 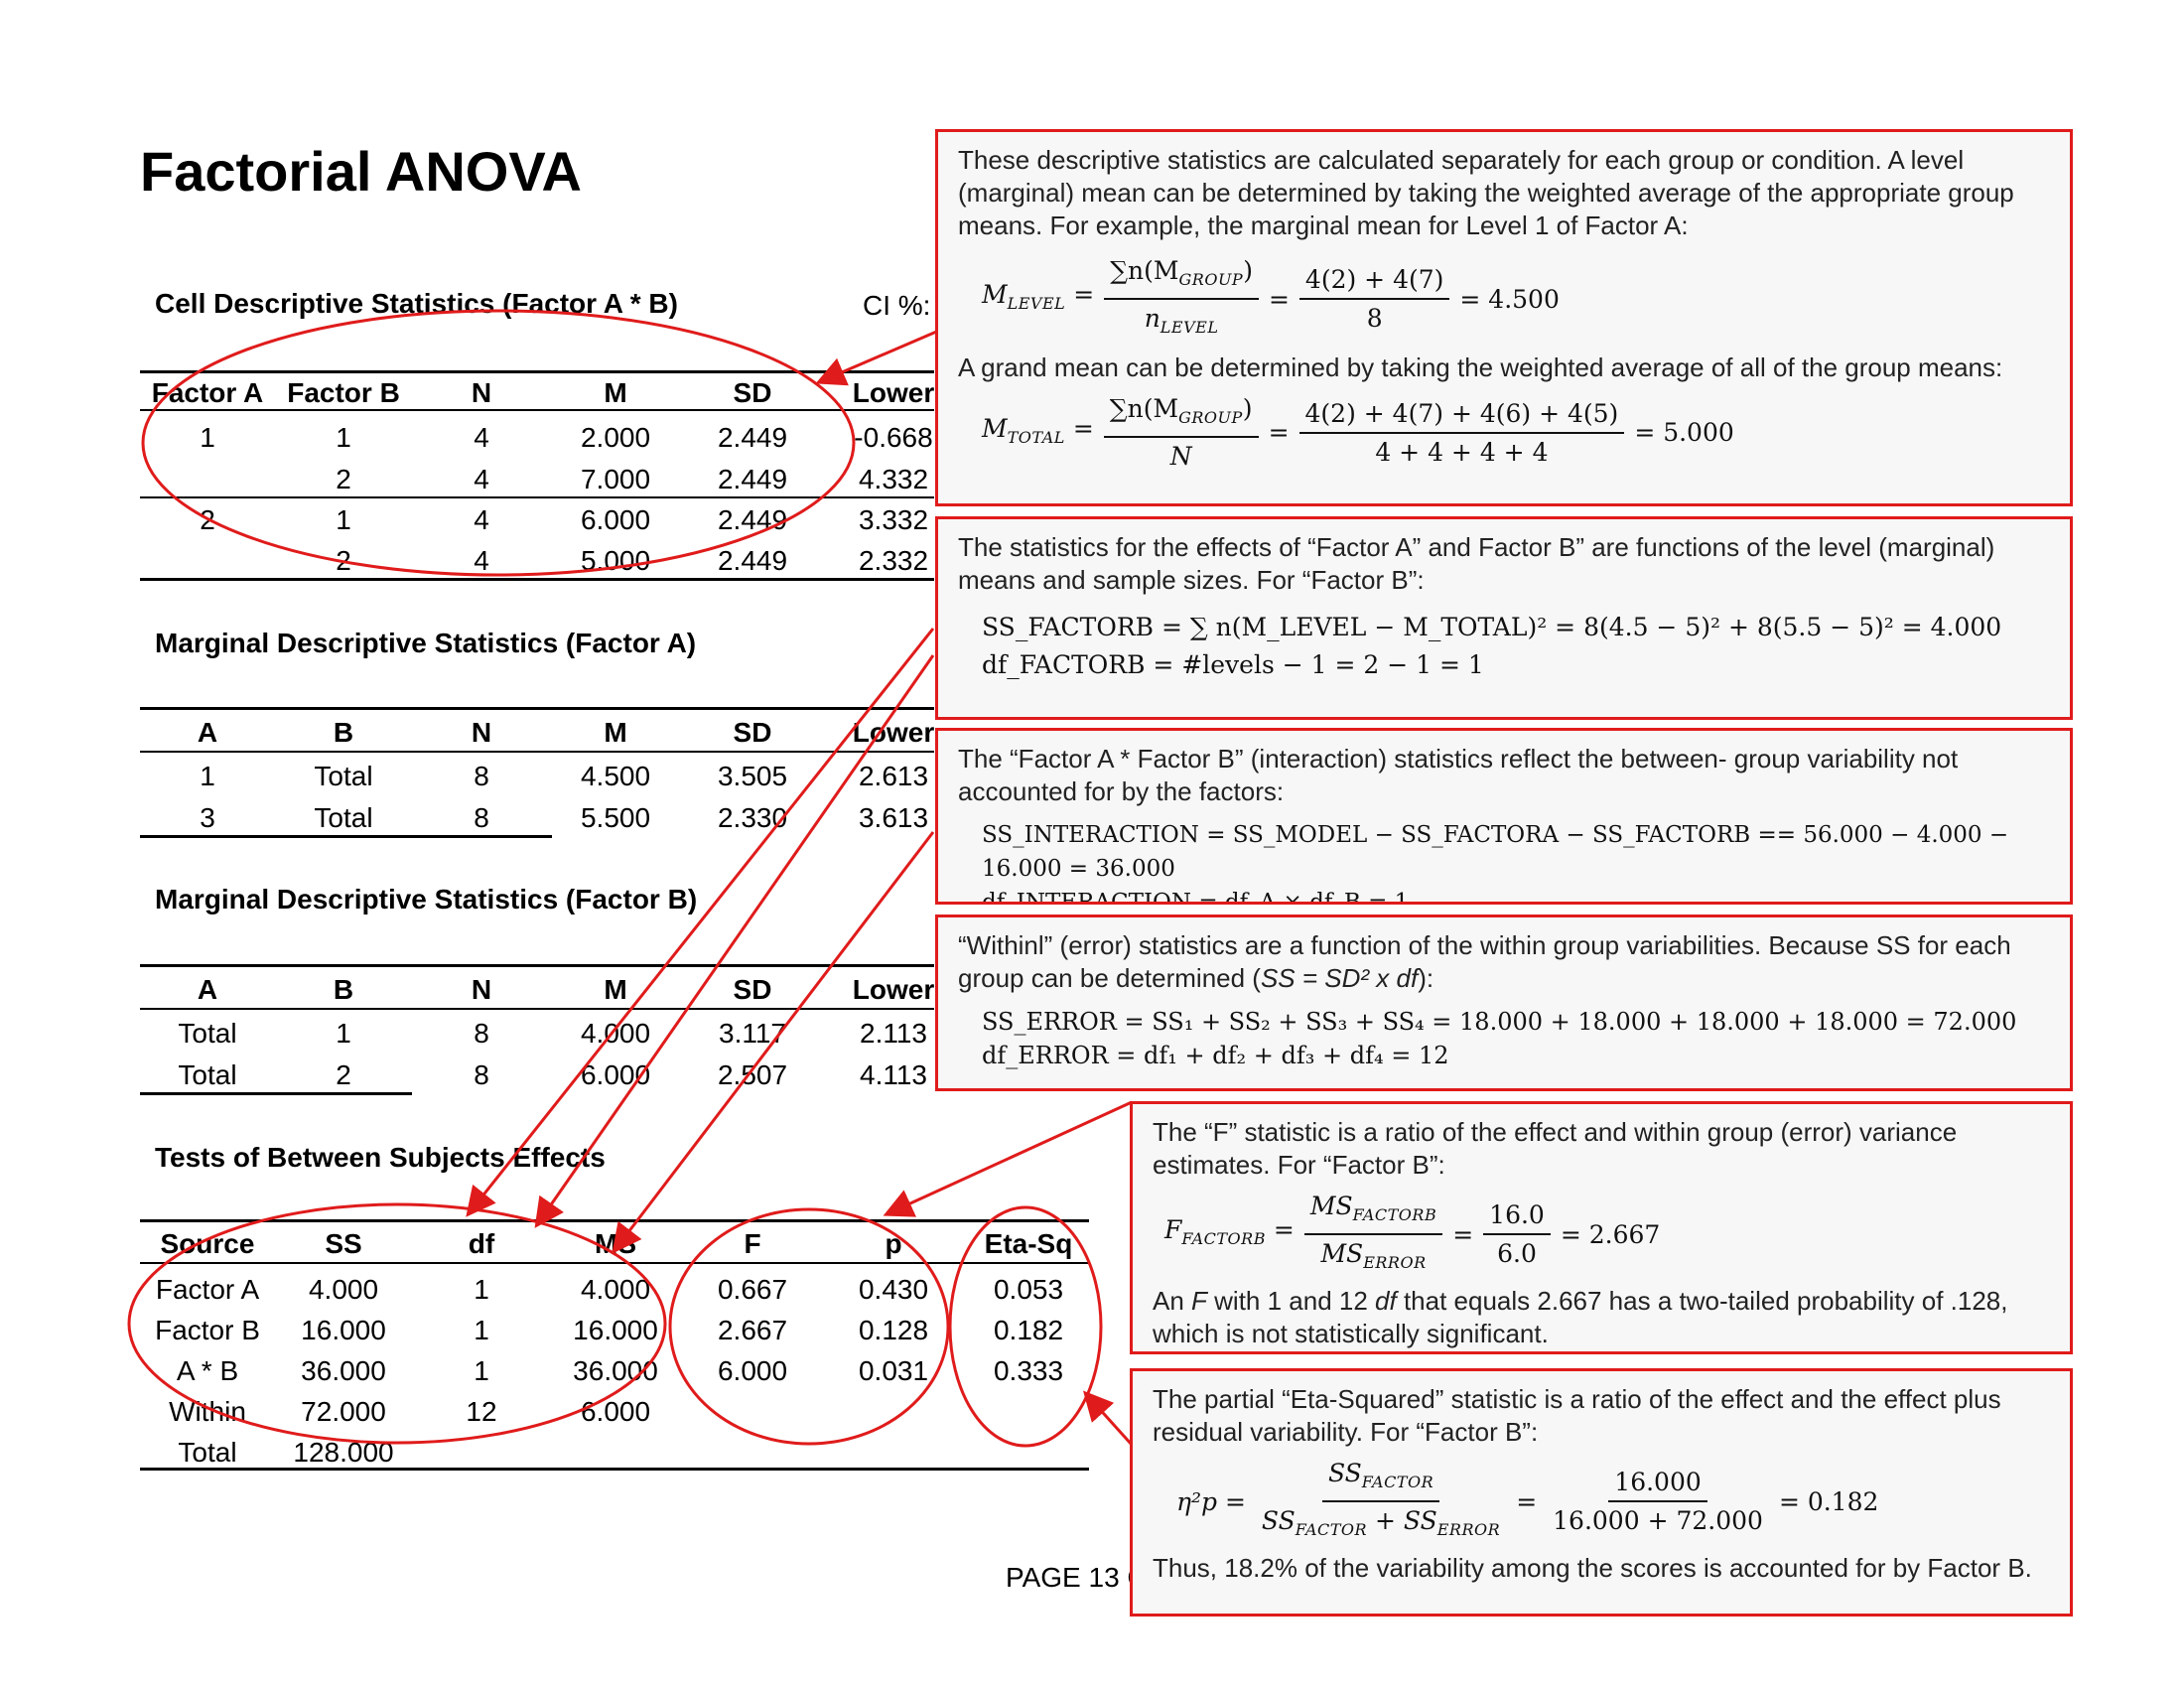 What do you see at coordinates (615, 1074) in the screenshot?
I see `marg-b-cell: 6.000` at bounding box center [615, 1074].